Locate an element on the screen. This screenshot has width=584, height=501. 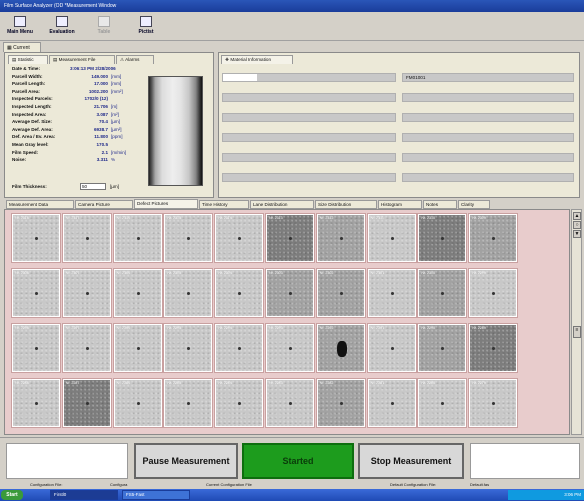
main-menu-button: Main Menu is located at coordinates (20, 26).